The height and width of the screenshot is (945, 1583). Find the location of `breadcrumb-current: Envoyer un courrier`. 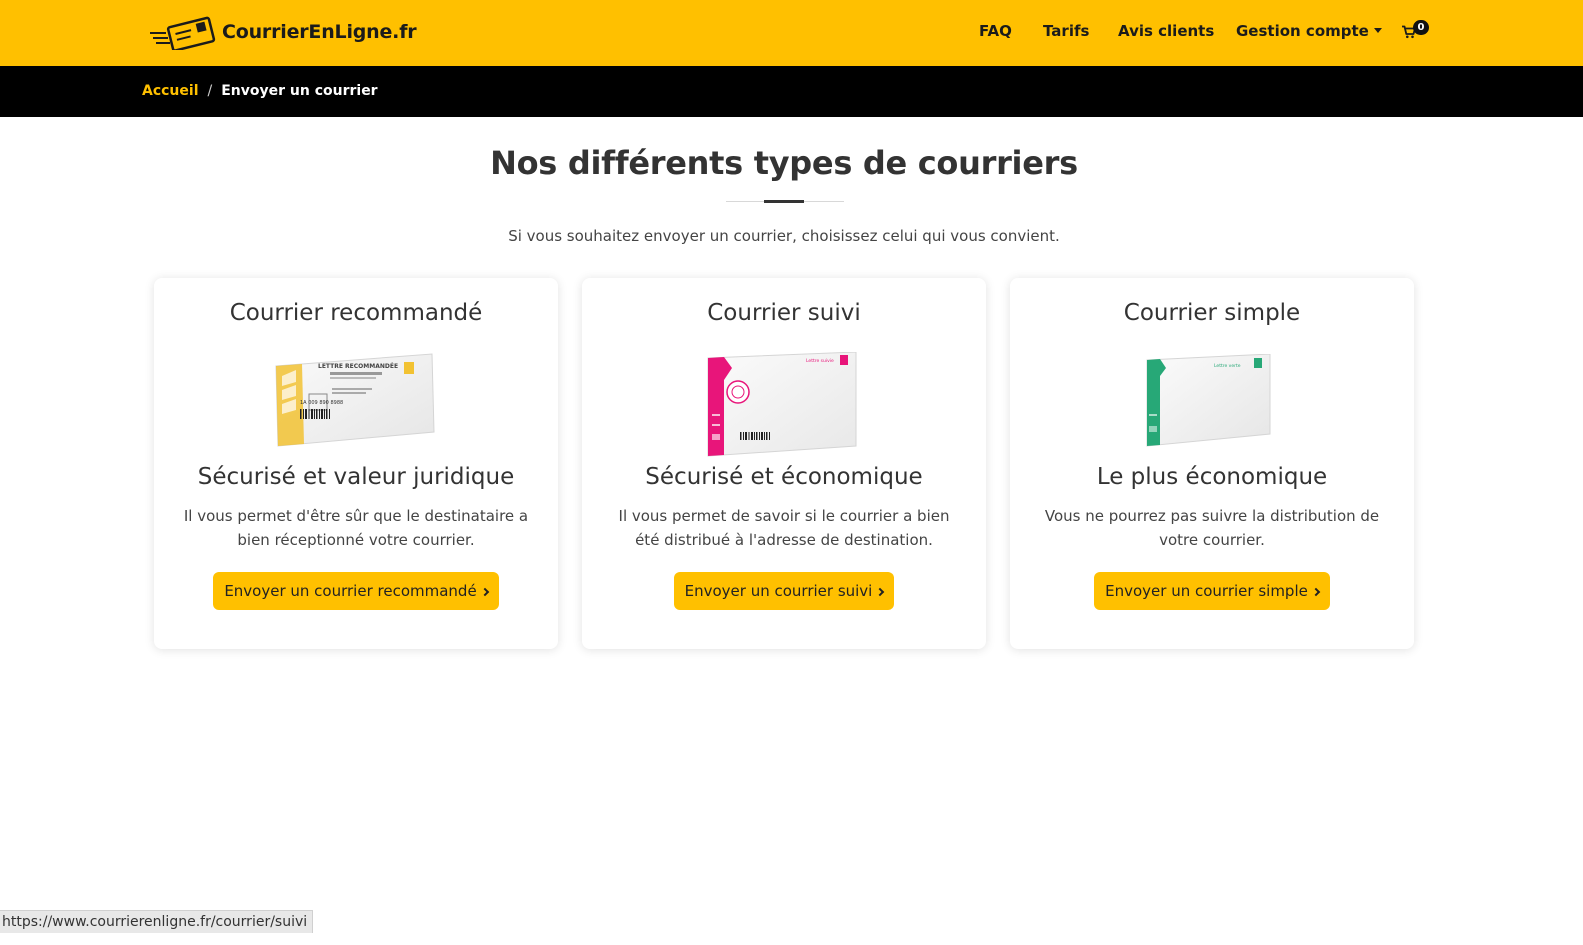

breadcrumb-current: Envoyer un courrier is located at coordinates (299, 91).